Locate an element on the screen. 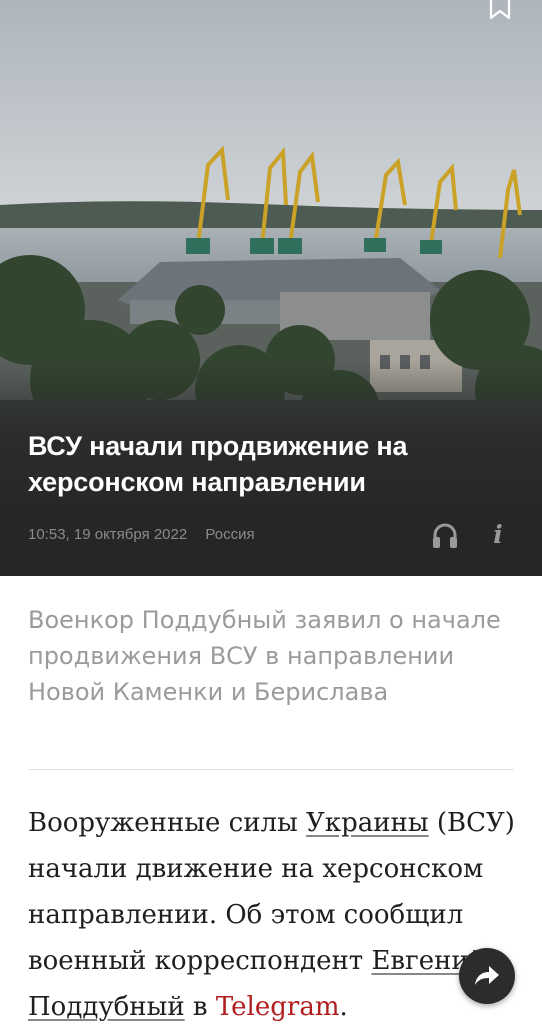 The width and height of the screenshot is (542, 1030). share-arrow-icon is located at coordinates (487, 975).